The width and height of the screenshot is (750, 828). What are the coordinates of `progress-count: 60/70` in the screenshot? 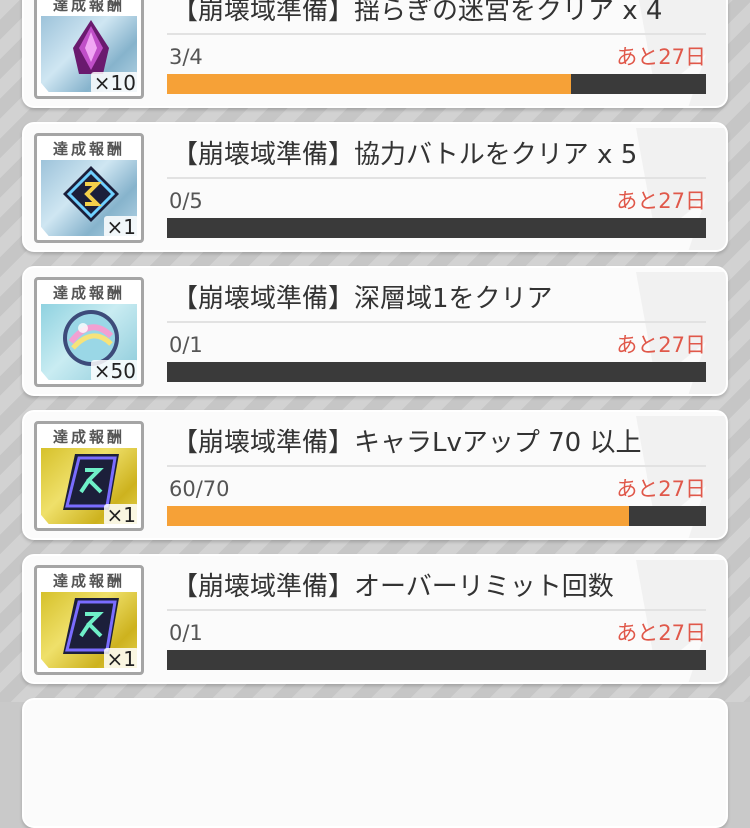 It's located at (199, 489).